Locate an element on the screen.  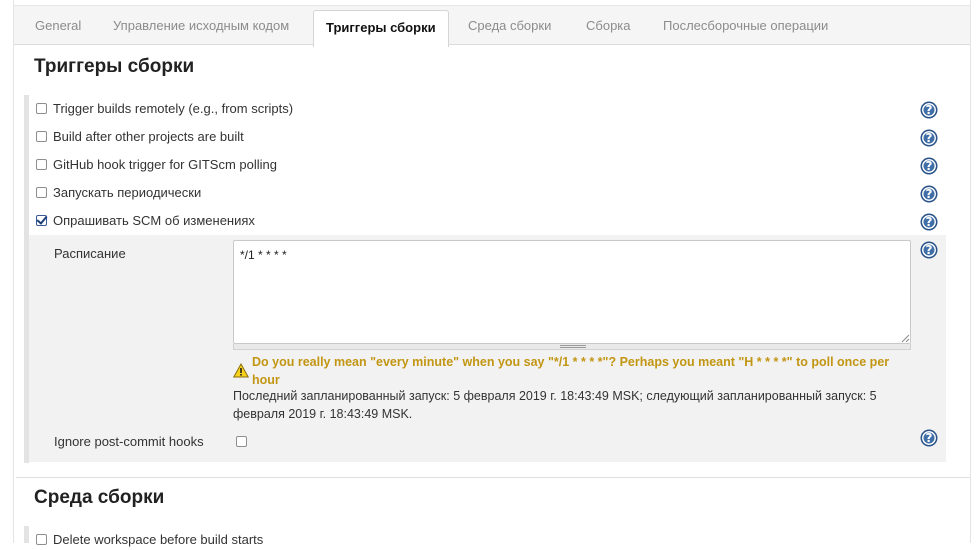
delete-workspace-option: Delete workspace before build starts is located at coordinates (149, 540).